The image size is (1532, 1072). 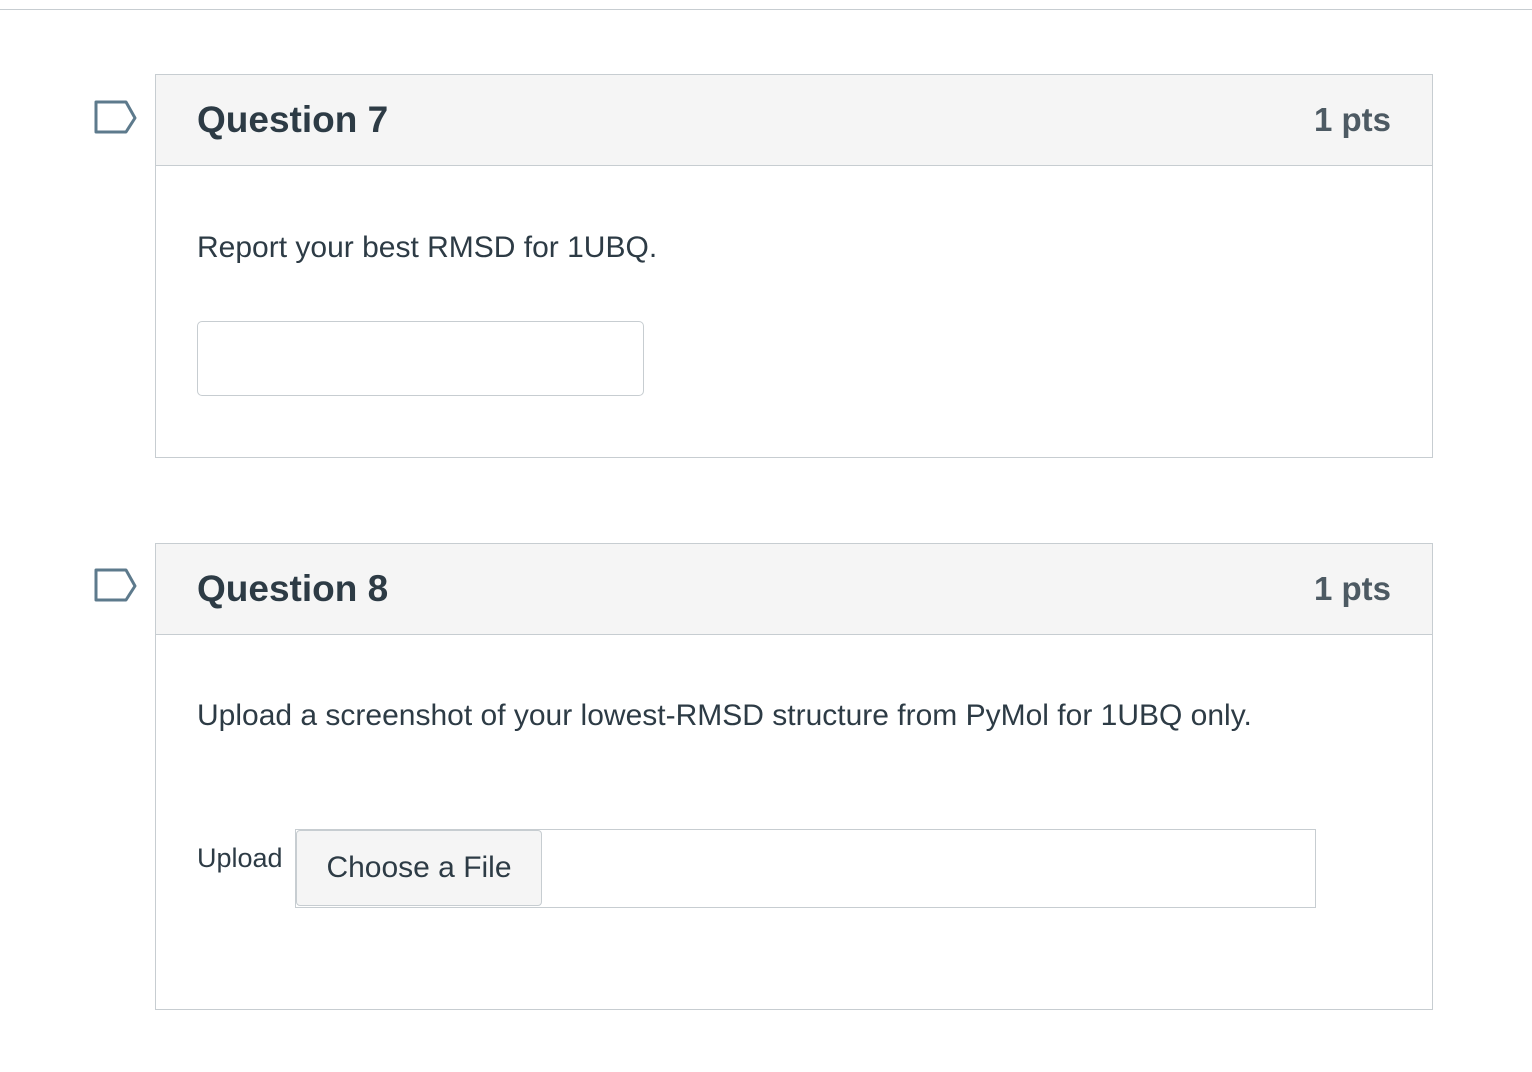 I want to click on question-header: Question 7 1 pts, so click(x=794, y=120).